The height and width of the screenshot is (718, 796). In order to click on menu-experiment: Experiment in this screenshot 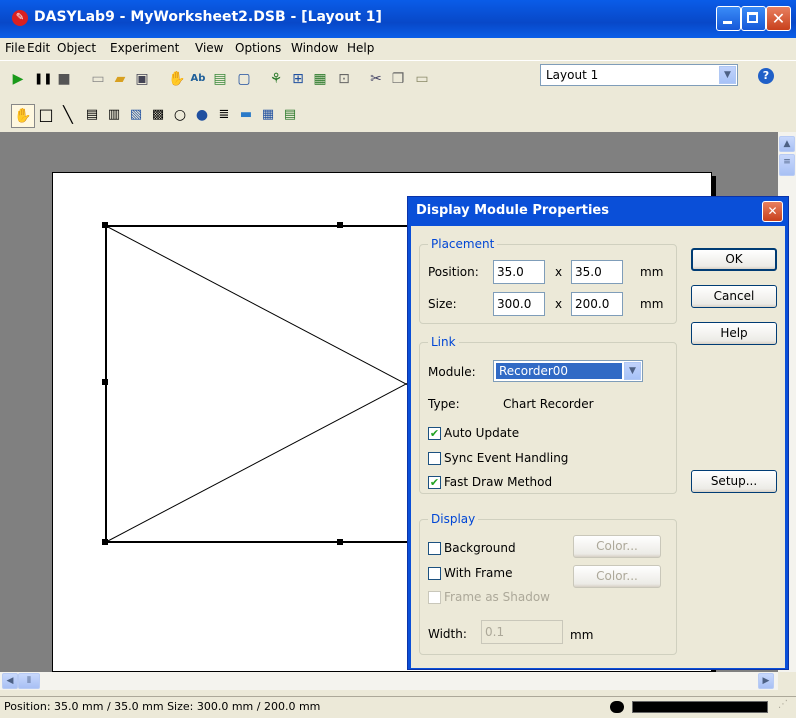, I will do `click(144, 48)`.